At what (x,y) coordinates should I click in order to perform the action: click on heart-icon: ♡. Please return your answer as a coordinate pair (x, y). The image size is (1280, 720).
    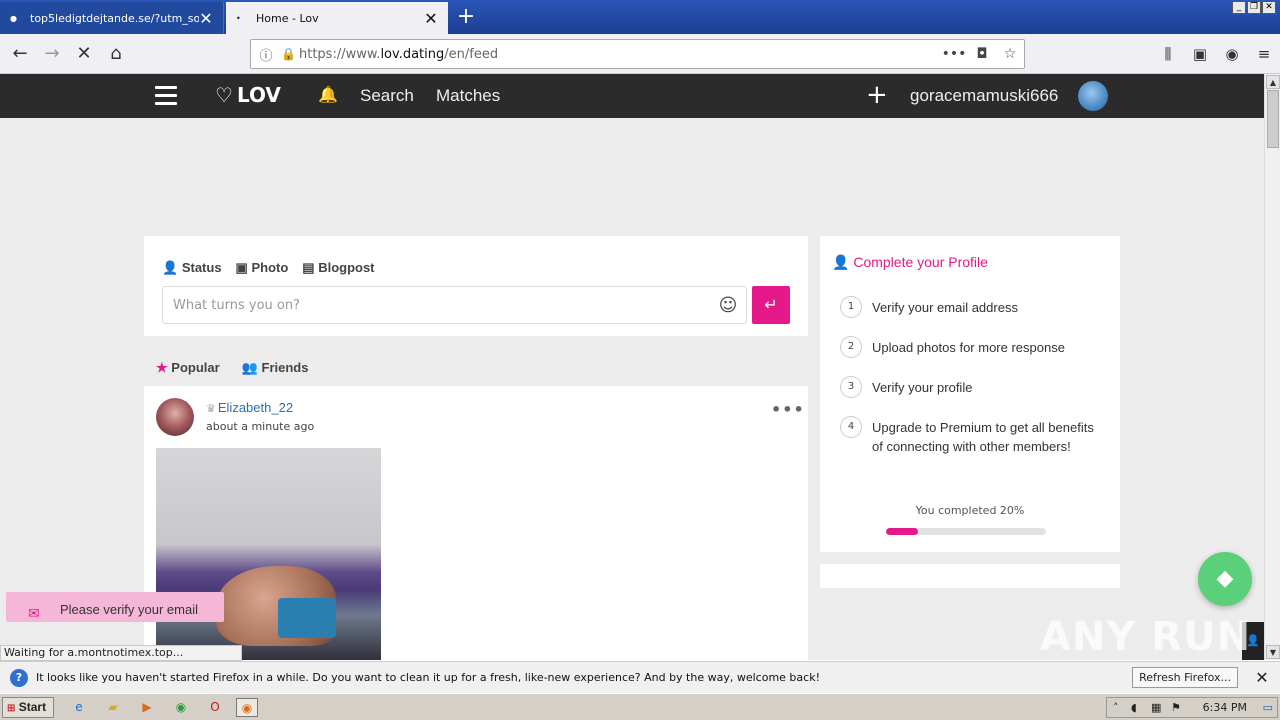
    Looking at the image, I should click on (224, 95).